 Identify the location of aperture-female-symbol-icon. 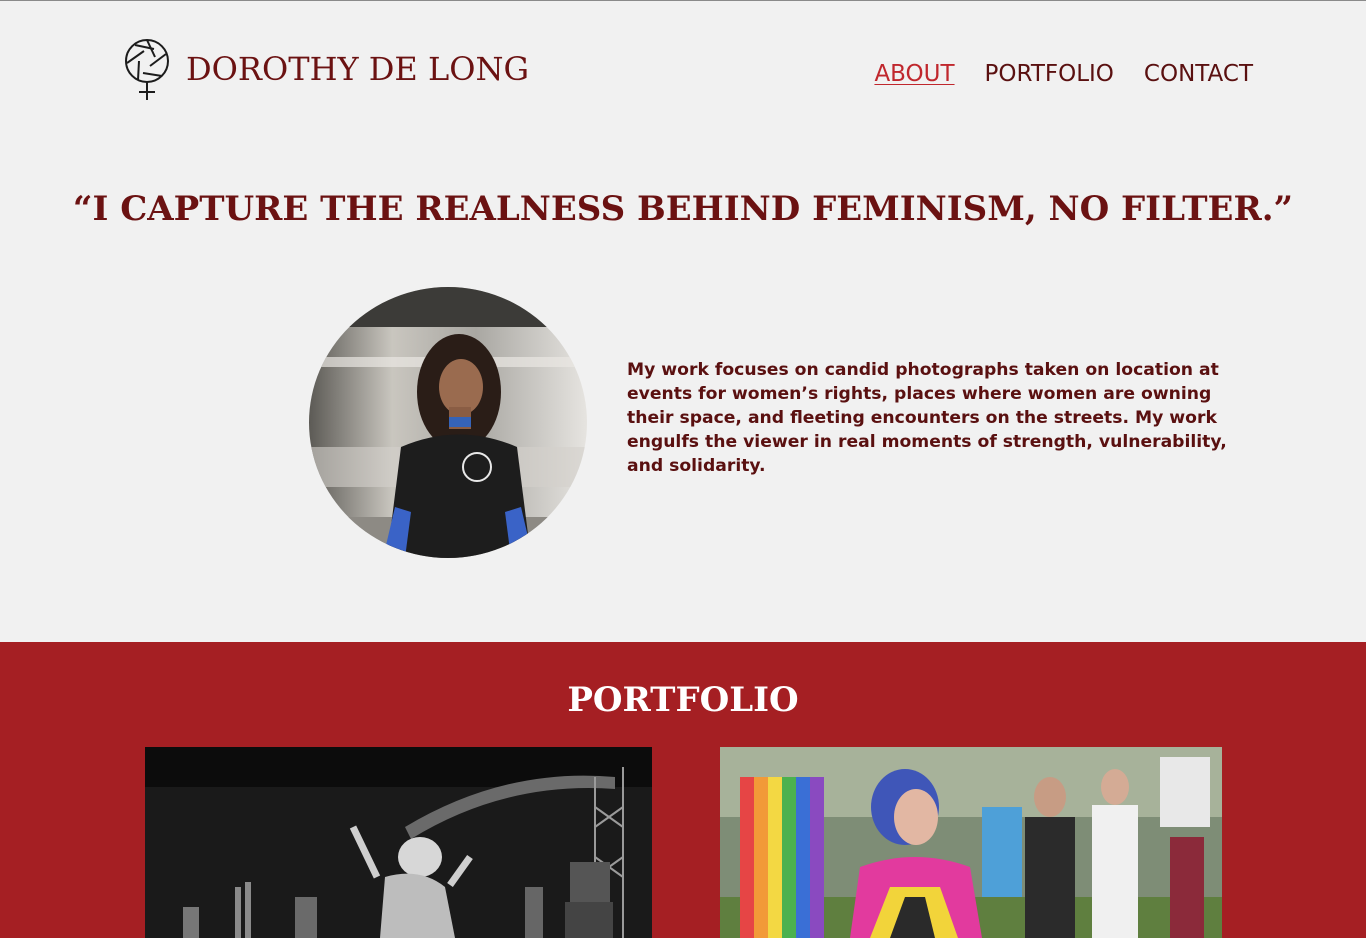
(147, 69).